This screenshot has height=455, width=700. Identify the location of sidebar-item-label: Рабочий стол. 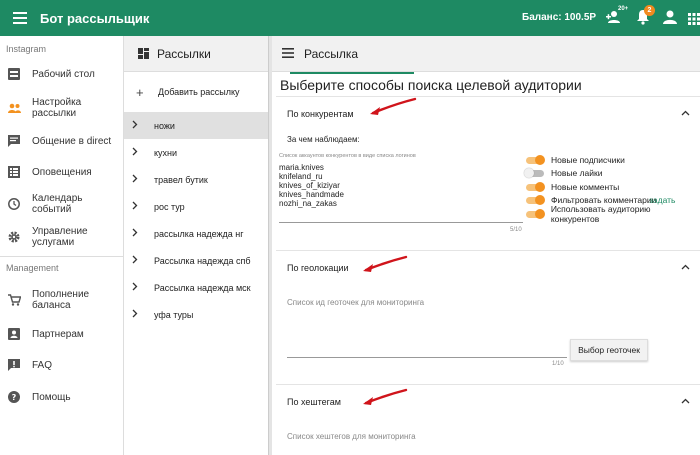
(63, 74).